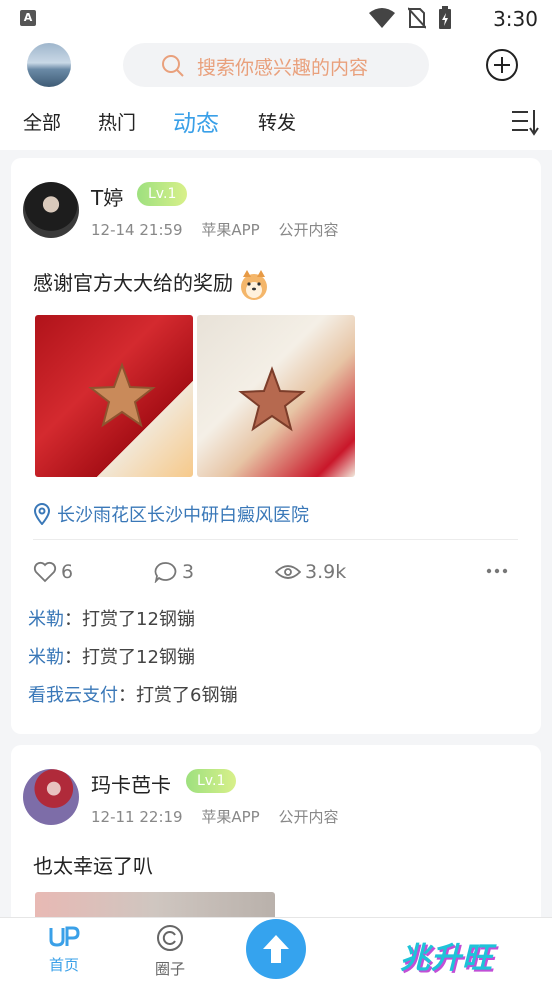 This screenshot has width=552, height=983. Describe the element at coordinates (288, 572) in the screenshot. I see `eye-icon` at that location.